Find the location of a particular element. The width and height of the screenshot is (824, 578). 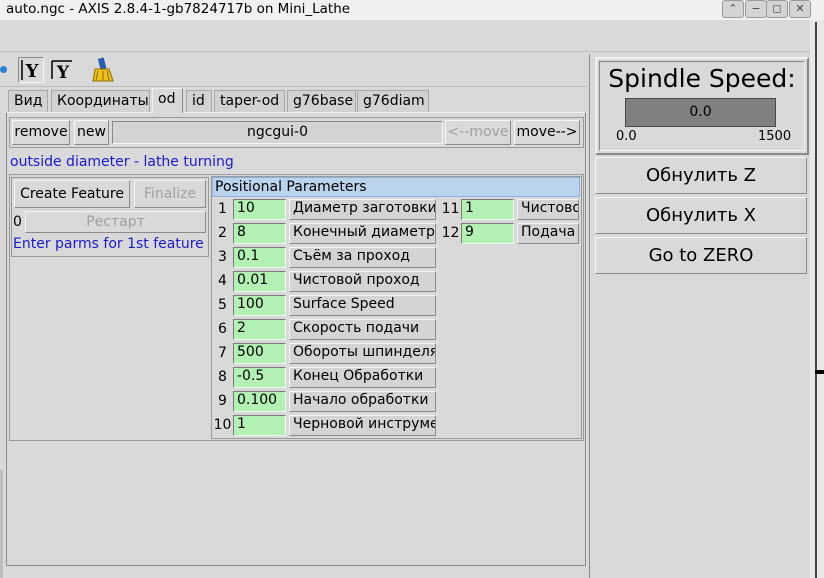

param-value-input: 0.1 is located at coordinates (259, 257).